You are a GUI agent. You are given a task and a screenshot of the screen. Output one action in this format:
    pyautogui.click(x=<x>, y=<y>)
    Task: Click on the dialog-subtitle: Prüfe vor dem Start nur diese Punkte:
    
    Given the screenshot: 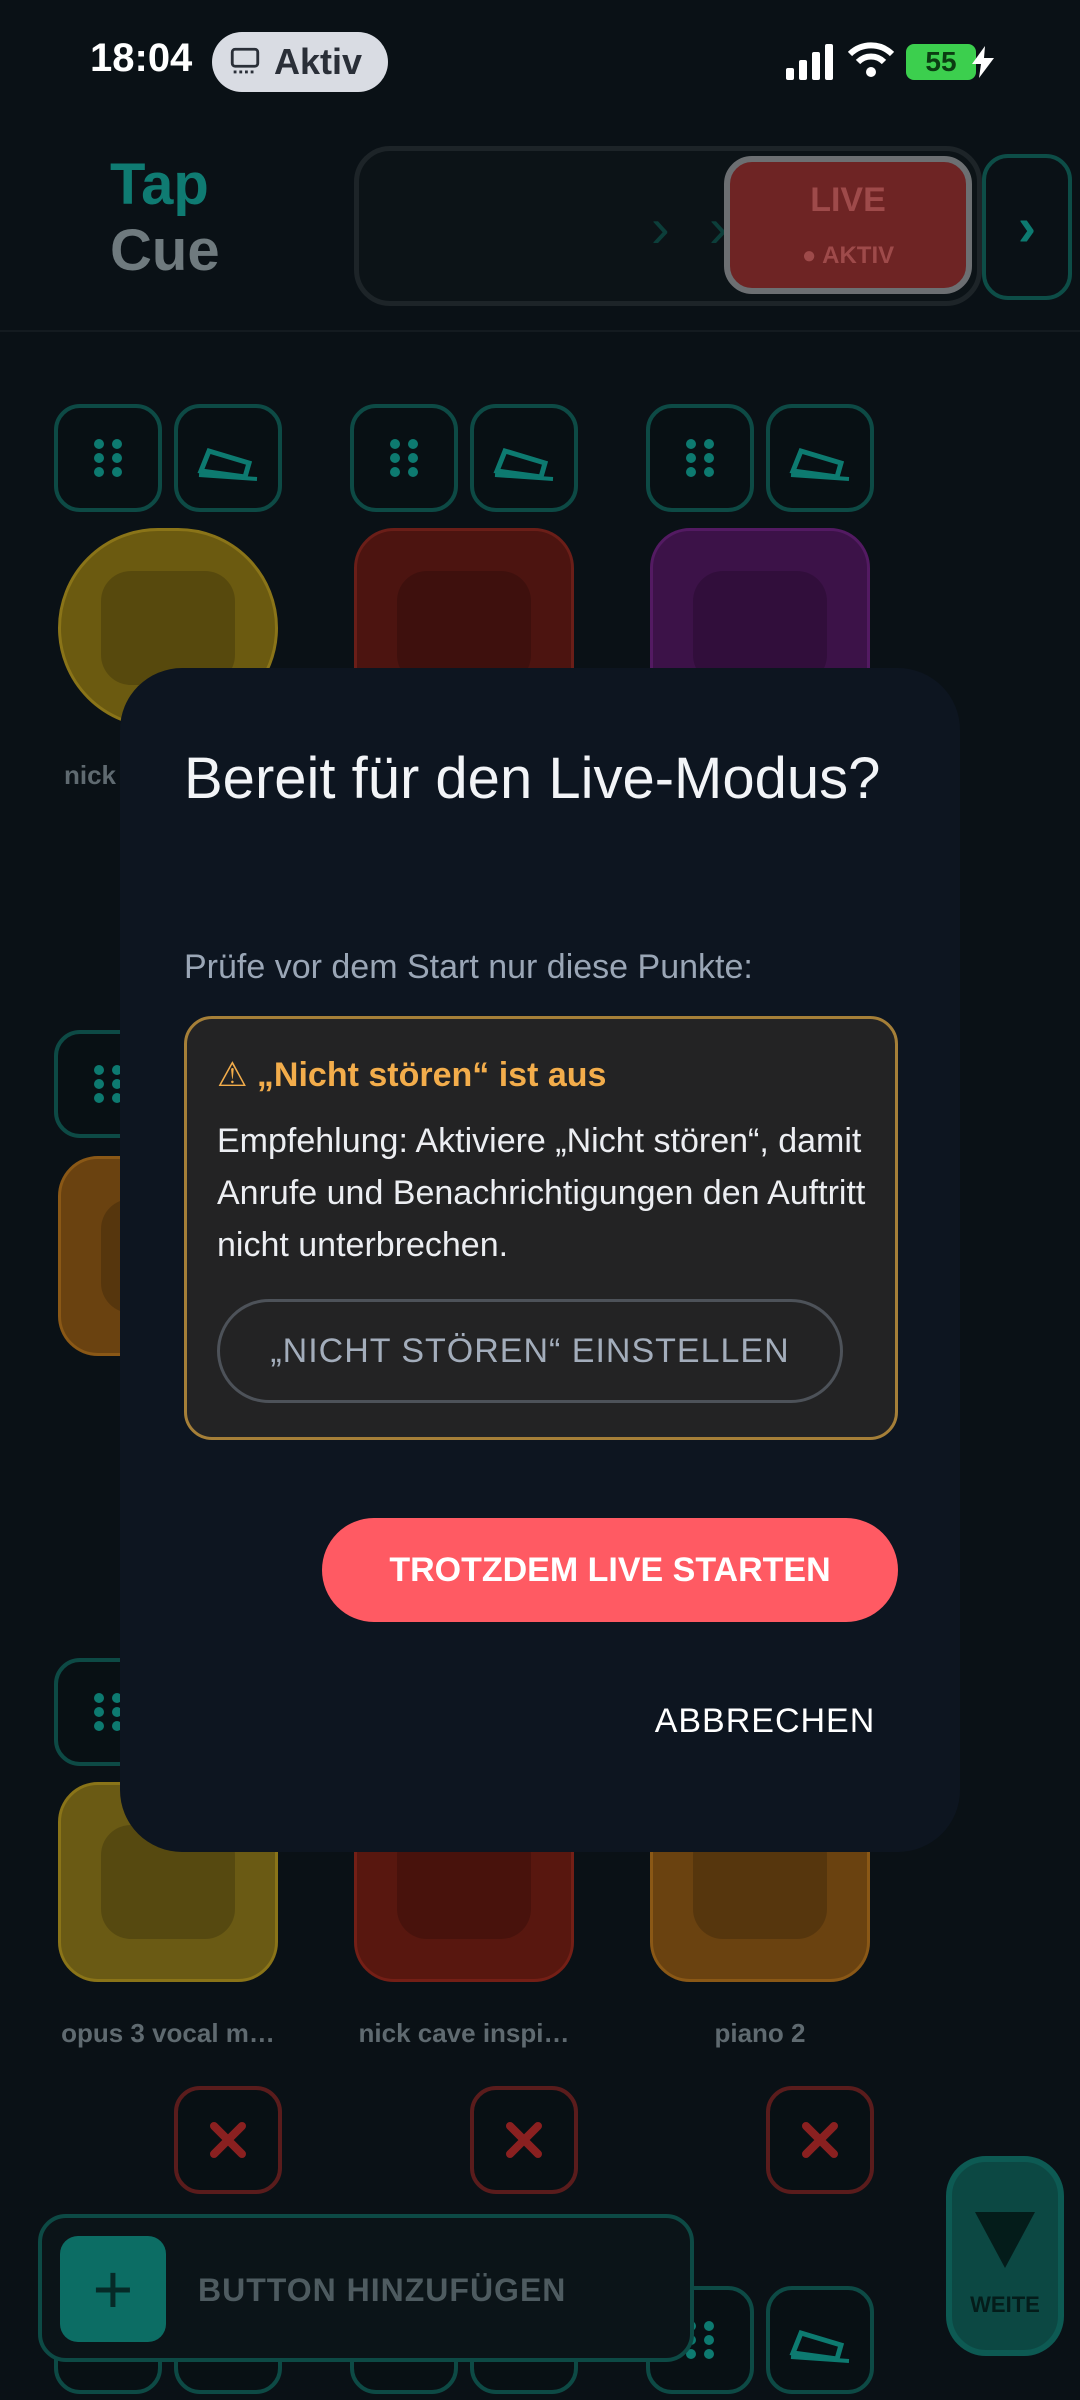 What is the action you would take?
    pyautogui.click(x=468, y=967)
    